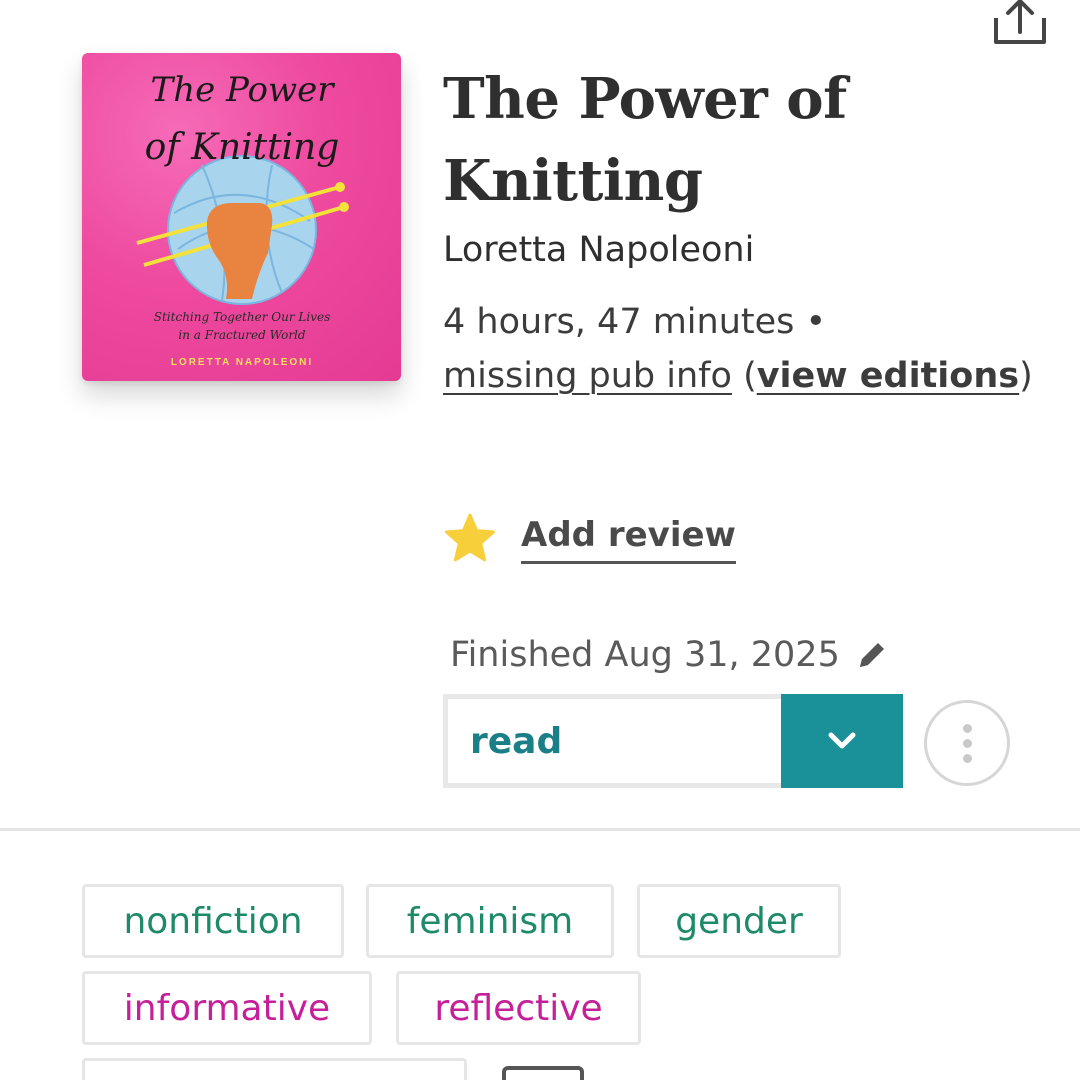 The width and height of the screenshot is (1080, 1080). I want to click on finished-date: Finished Aug 31, 2025, so click(645, 655).